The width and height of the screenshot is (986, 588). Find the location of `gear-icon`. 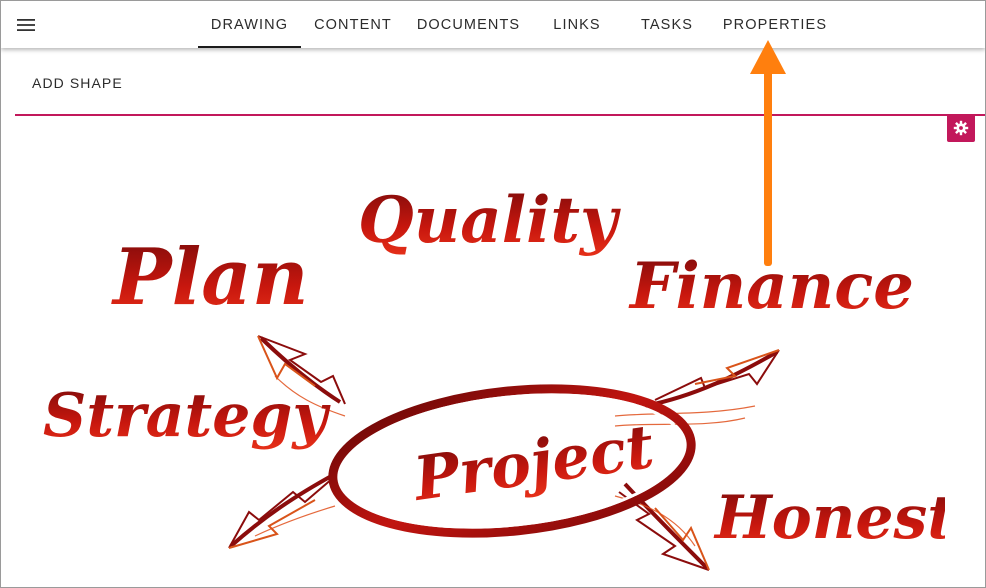

gear-icon is located at coordinates (961, 128).